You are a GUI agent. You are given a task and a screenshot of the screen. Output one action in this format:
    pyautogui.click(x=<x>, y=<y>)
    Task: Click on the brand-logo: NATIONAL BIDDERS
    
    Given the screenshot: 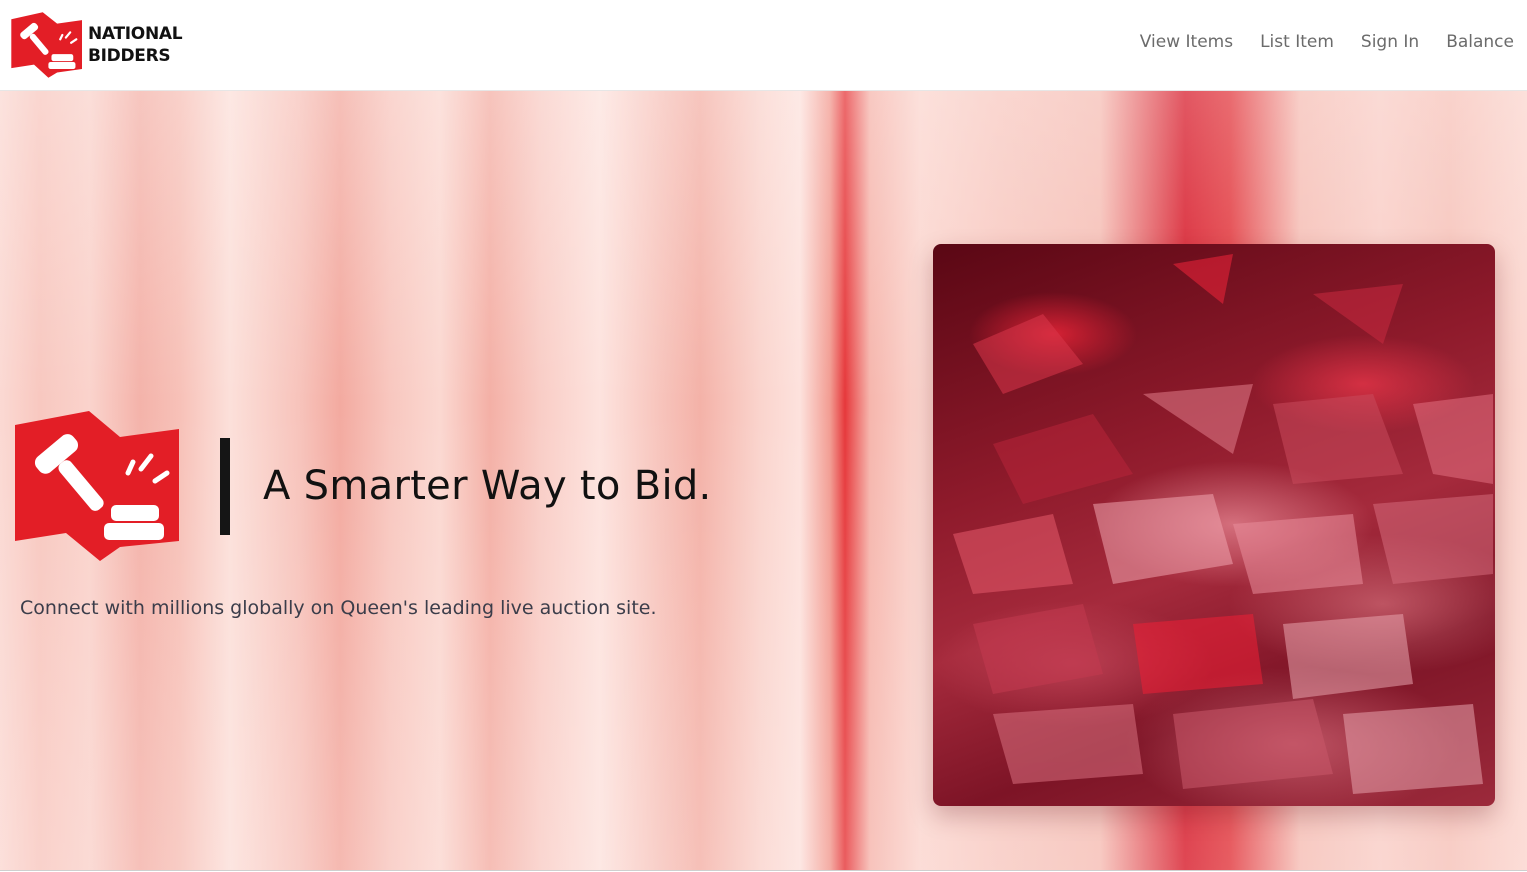 What is the action you would take?
    pyautogui.click(x=96, y=45)
    